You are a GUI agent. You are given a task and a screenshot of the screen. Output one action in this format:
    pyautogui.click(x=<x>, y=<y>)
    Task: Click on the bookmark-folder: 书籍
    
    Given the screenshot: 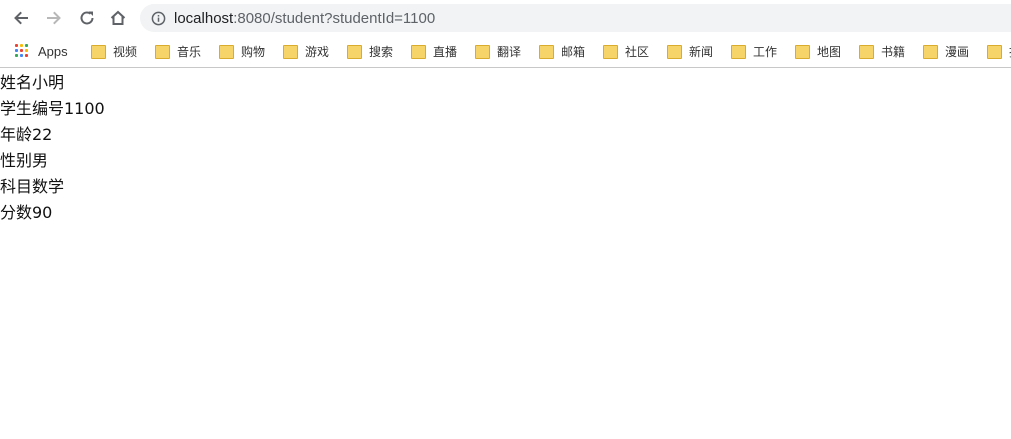 What is the action you would take?
    pyautogui.click(x=885, y=51)
    